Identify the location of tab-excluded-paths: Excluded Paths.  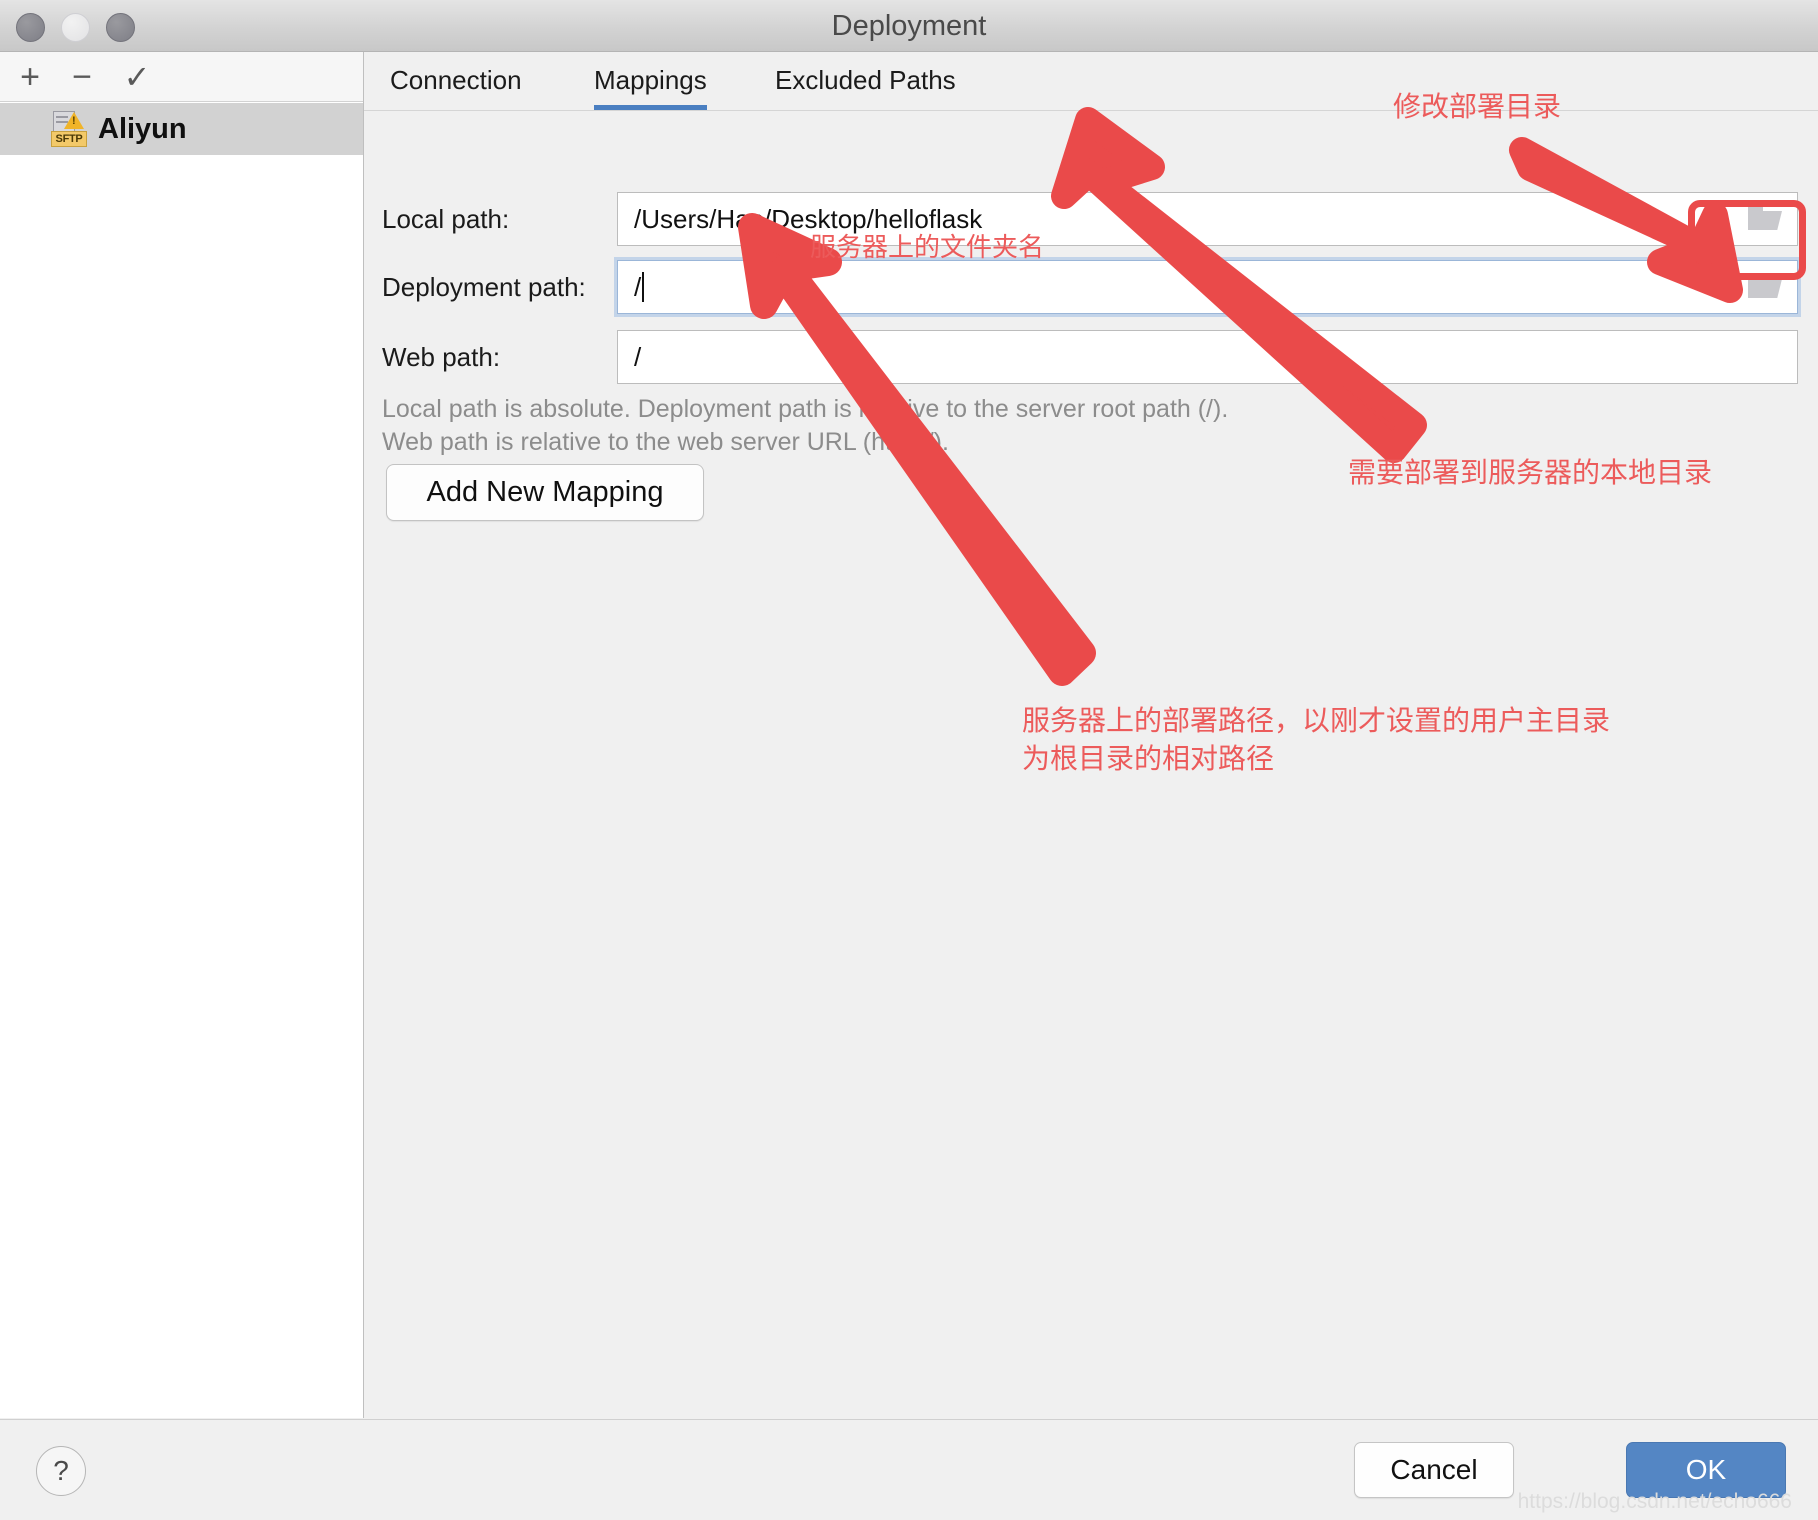
(865, 81).